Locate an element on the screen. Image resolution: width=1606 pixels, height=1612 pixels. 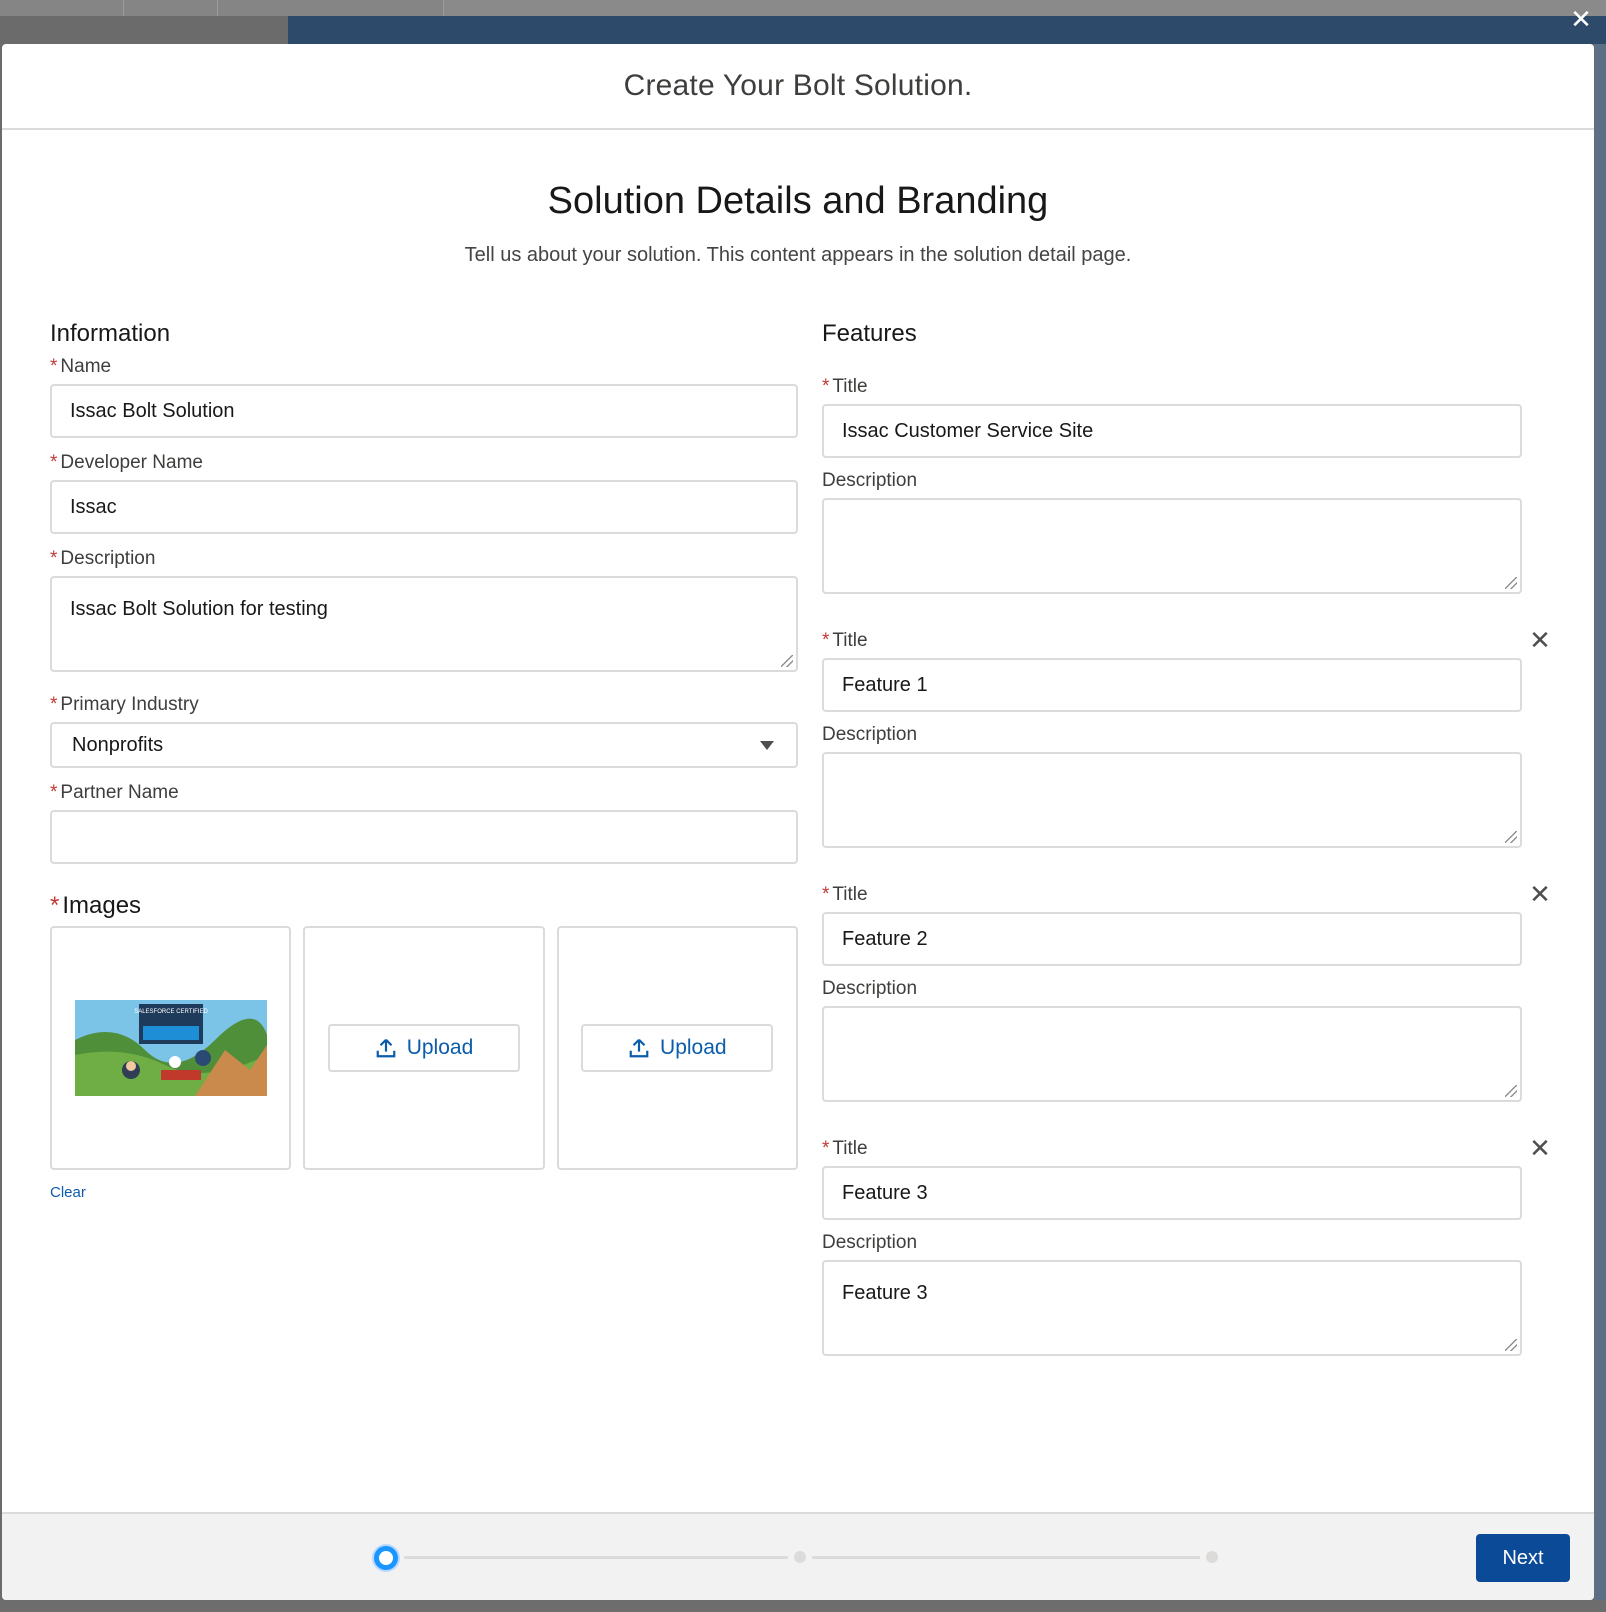
primary-industry-value: Nonprofits is located at coordinates (118, 744).